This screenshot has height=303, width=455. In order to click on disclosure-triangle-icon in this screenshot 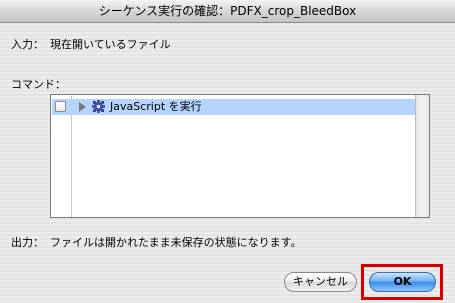, I will do `click(82, 107)`.